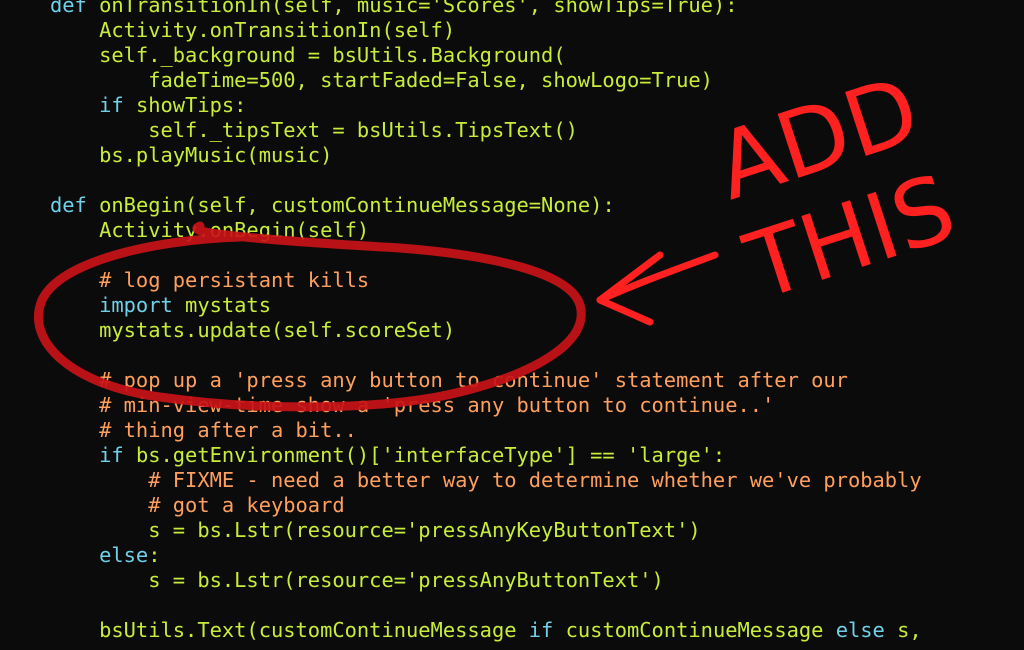 This screenshot has height=650, width=1024. Describe the element at coordinates (118, 305) in the screenshot. I see `code-token: import` at that location.